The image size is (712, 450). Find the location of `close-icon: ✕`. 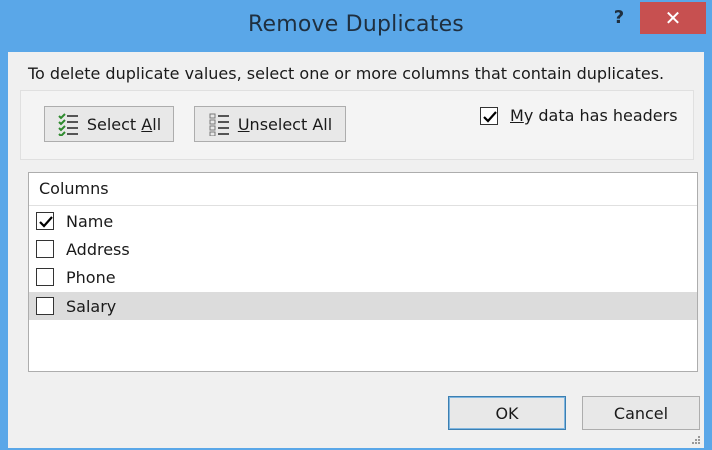

close-icon: ✕ is located at coordinates (673, 18).